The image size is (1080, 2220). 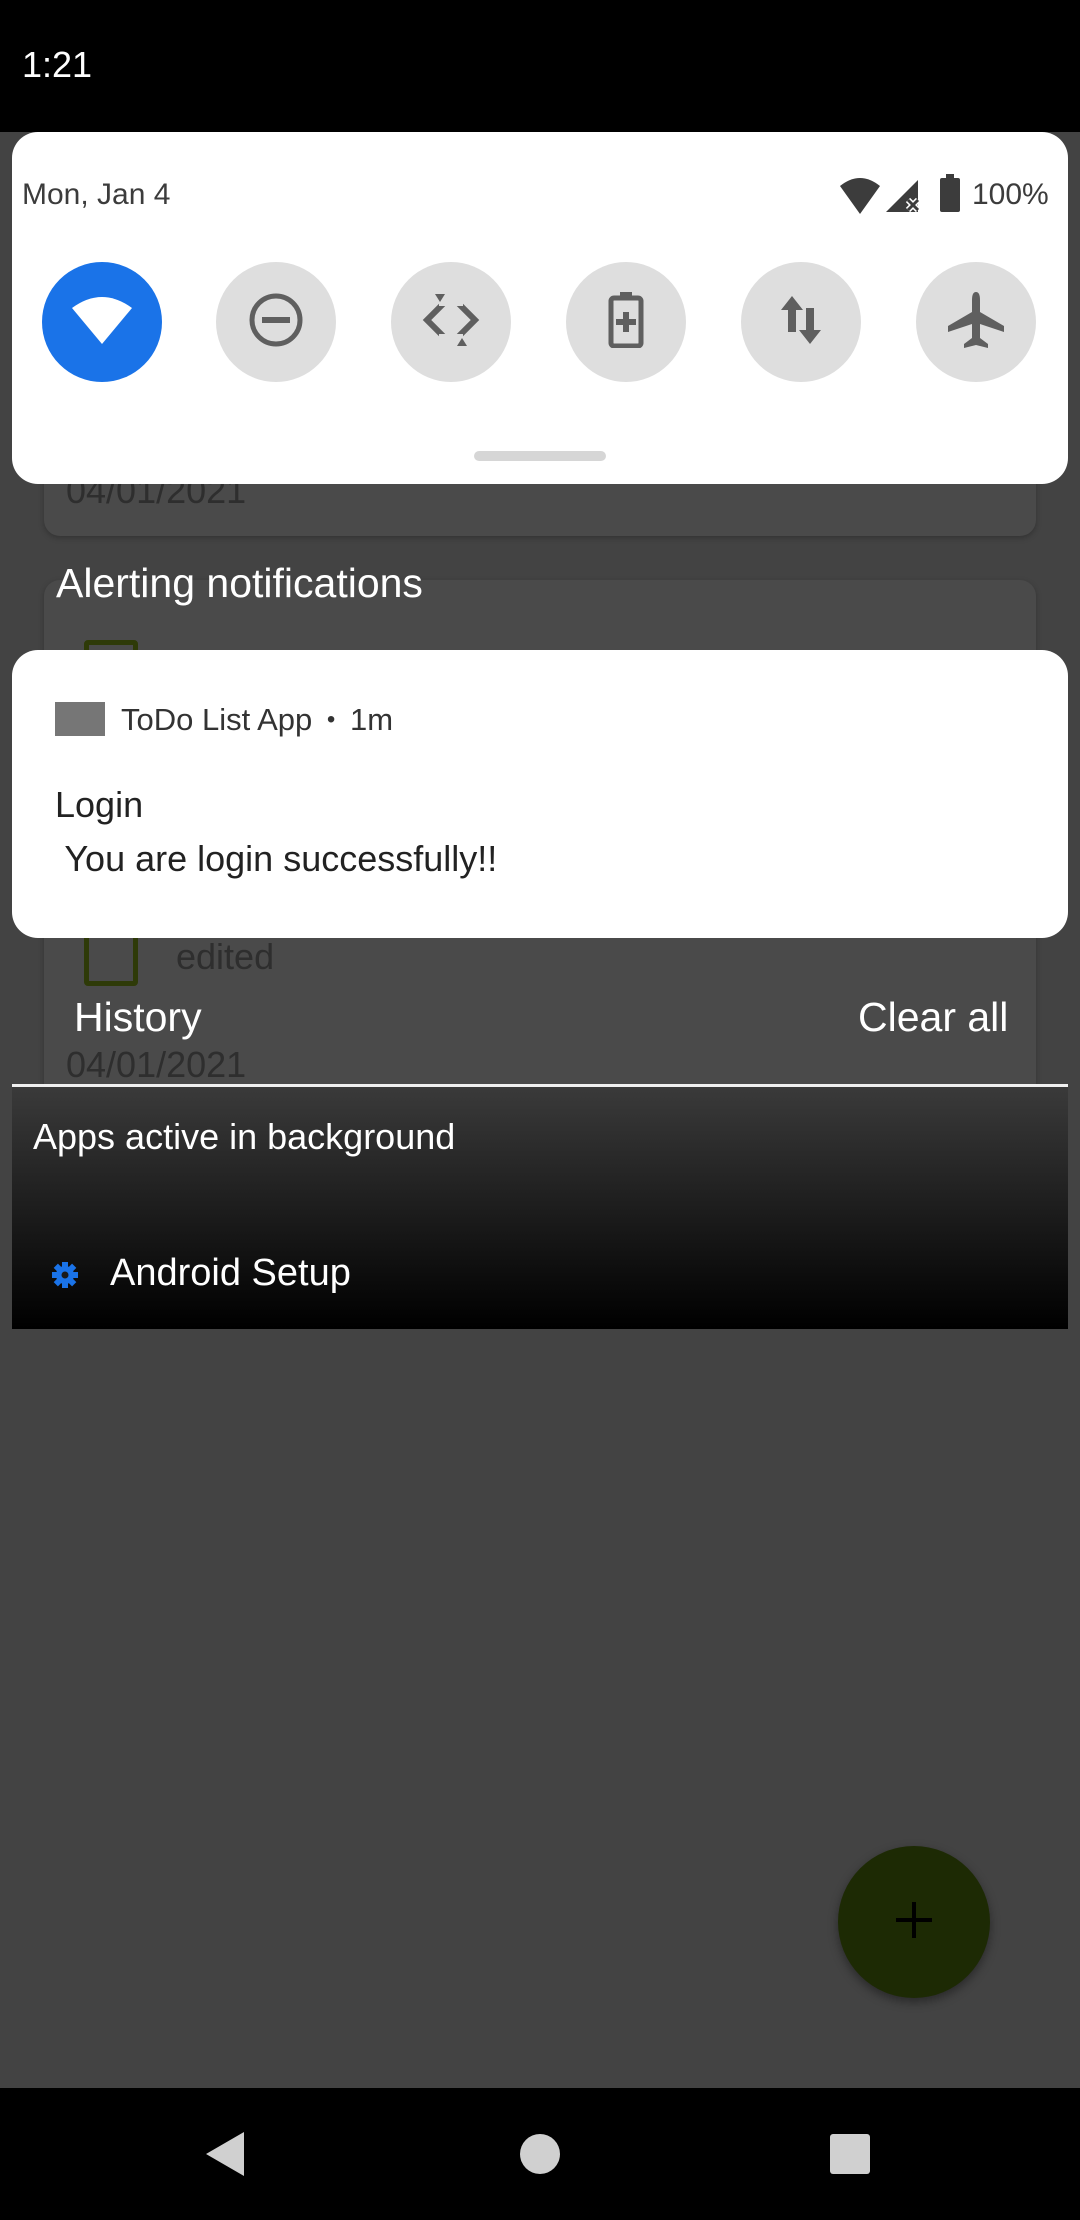 What do you see at coordinates (244, 1136) in the screenshot?
I see `background-apps-header: Apps active in background` at bounding box center [244, 1136].